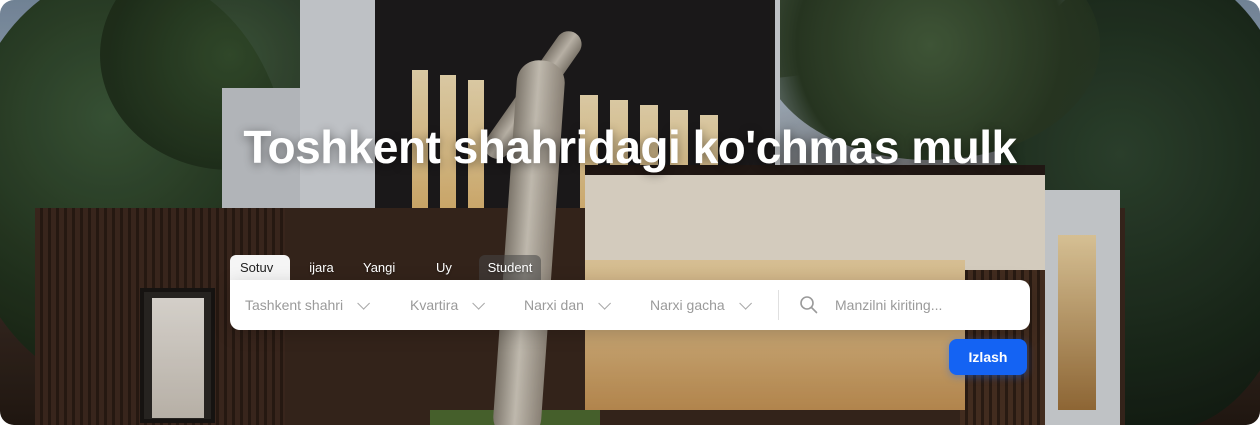 This screenshot has width=1260, height=425. Describe the element at coordinates (925, 305) in the screenshot. I see `address-search-input` at that location.